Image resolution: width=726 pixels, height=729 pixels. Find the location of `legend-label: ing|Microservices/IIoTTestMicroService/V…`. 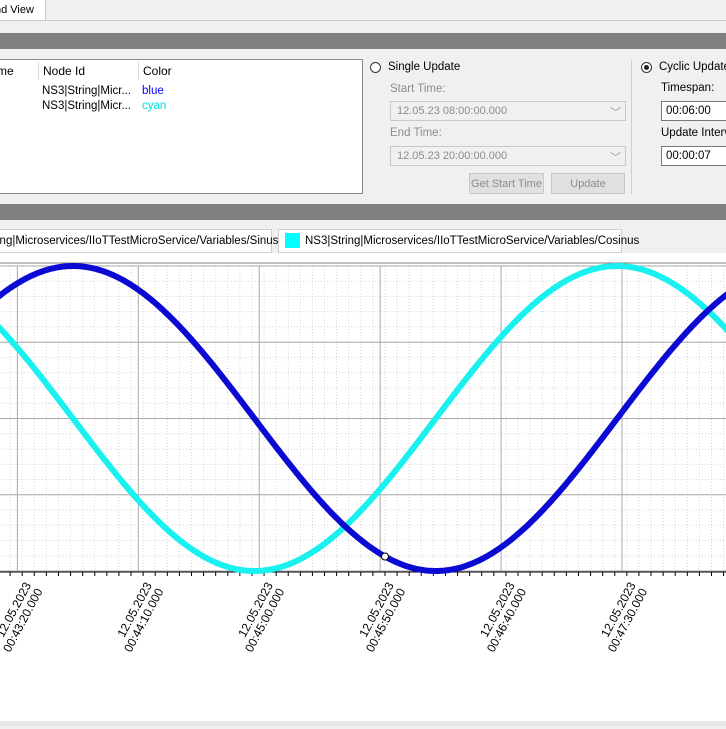

legend-label: ing|Microservices/IIoTTestMicroService/V… is located at coordinates (139, 241).